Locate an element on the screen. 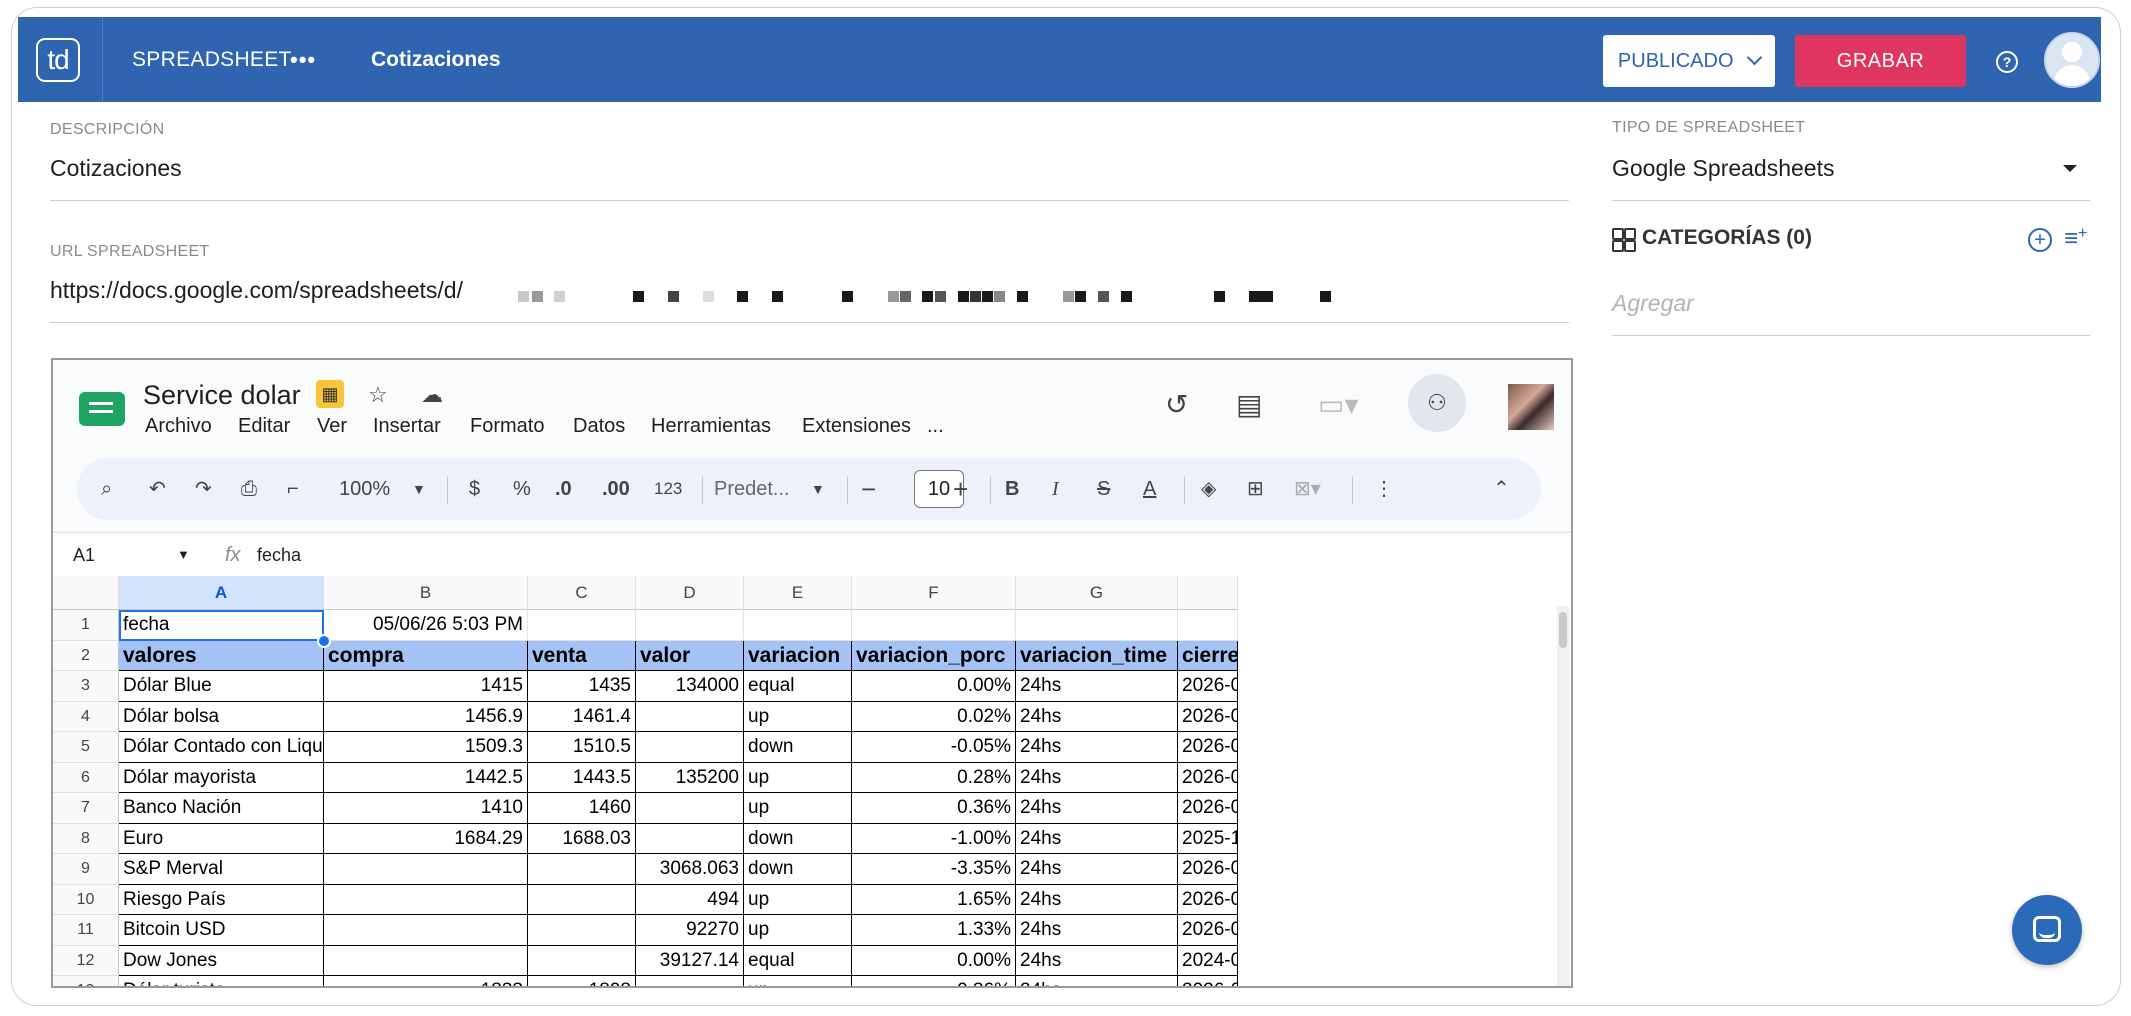 The height and width of the screenshot is (1016, 2131). column-header: C is located at coordinates (582, 593).